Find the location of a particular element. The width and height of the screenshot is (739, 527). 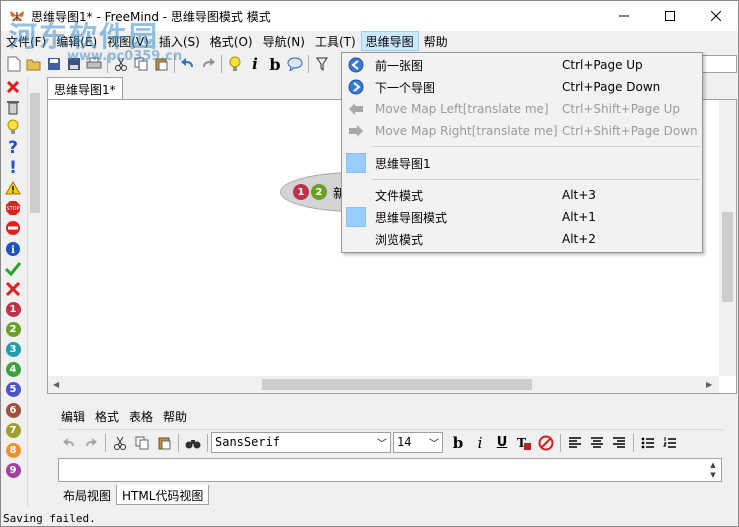

priority-7-icon: 7 is located at coordinates (13, 430).